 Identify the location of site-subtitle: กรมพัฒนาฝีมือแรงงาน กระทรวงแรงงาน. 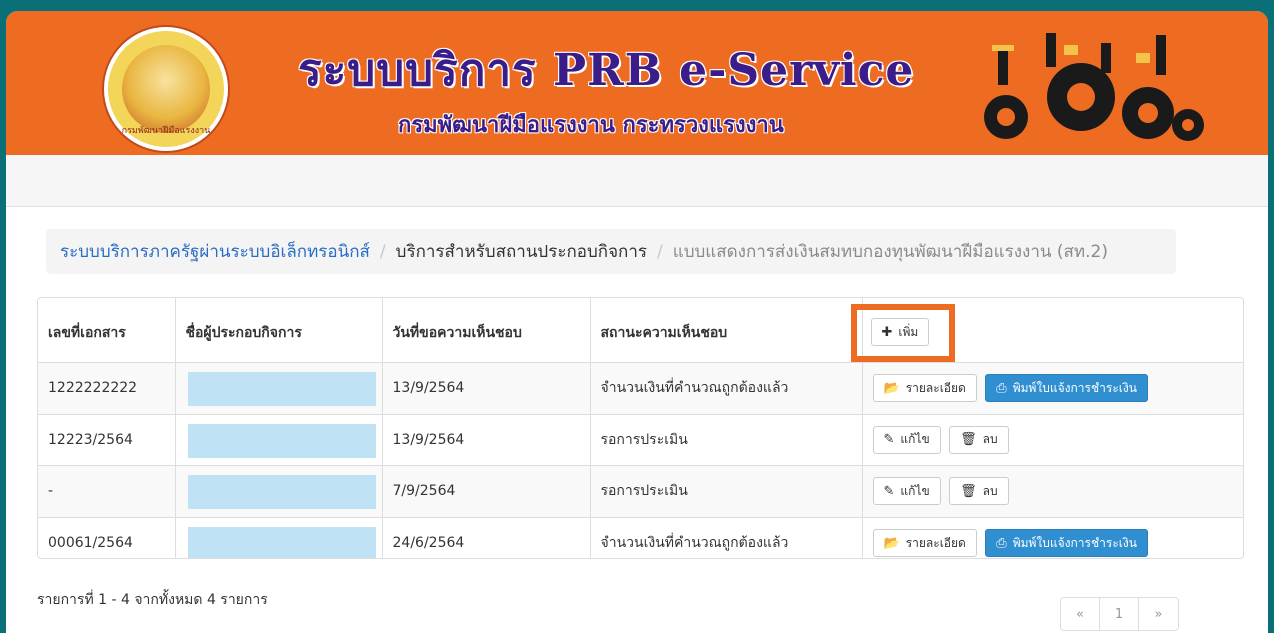
(591, 125).